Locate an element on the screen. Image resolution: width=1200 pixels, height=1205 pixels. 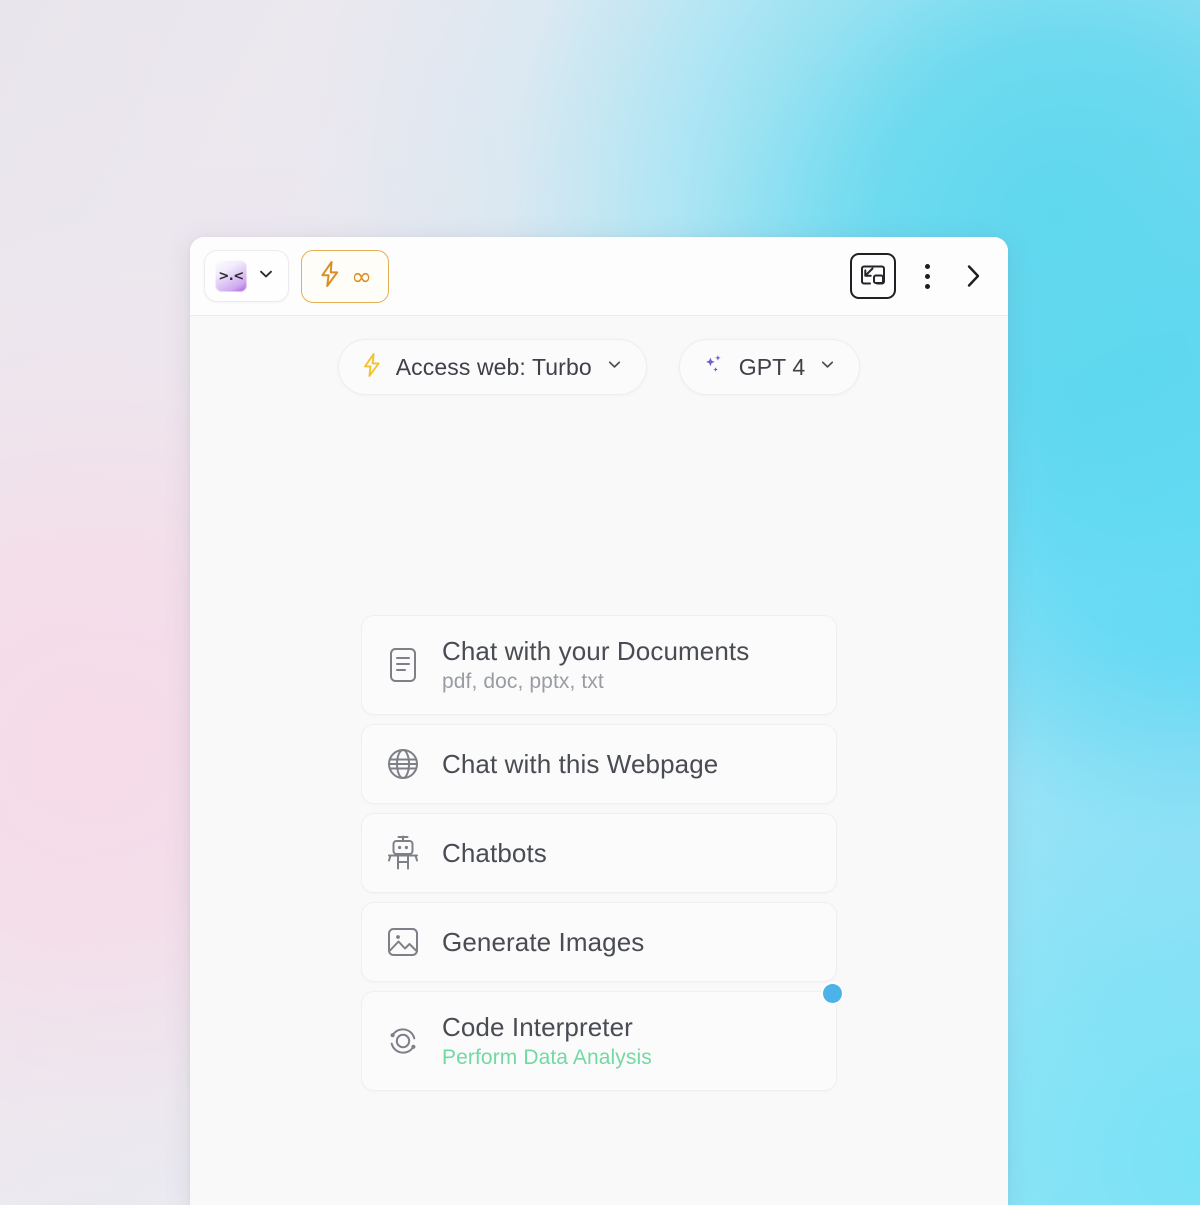
avatar-selector-button: >.< is located at coordinates (246, 276).